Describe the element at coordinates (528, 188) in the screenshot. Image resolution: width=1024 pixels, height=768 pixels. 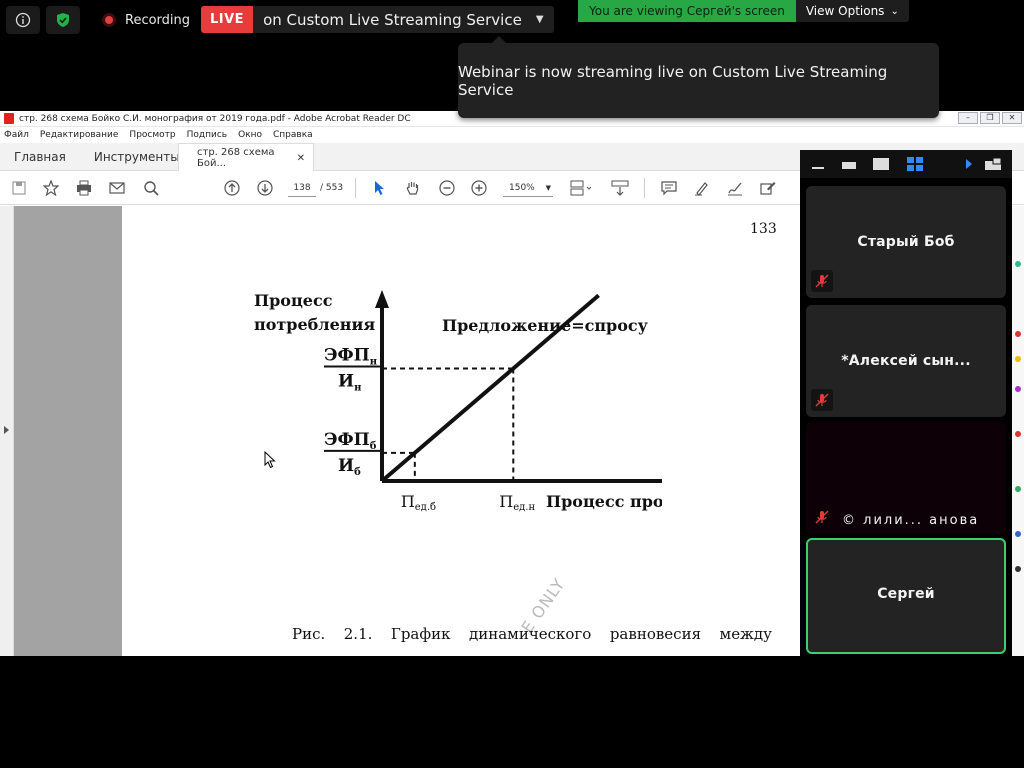
I see `zoom-level-select: 150% ▼` at that location.